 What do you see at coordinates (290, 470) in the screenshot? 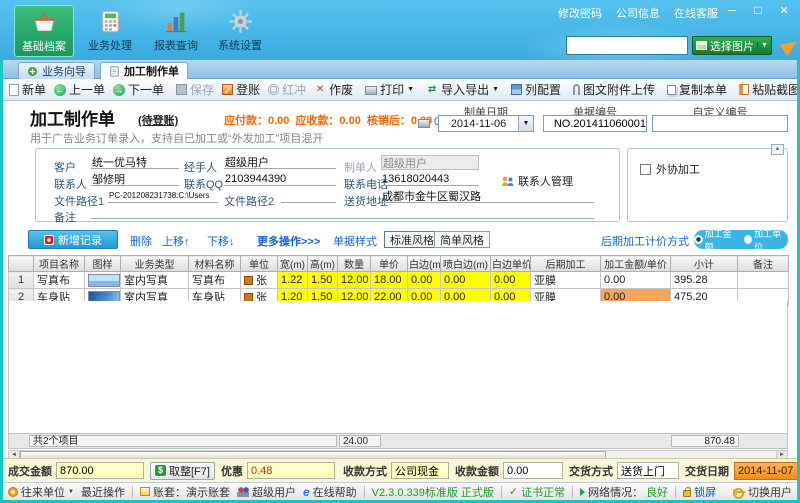
I see `discount-field` at bounding box center [290, 470].